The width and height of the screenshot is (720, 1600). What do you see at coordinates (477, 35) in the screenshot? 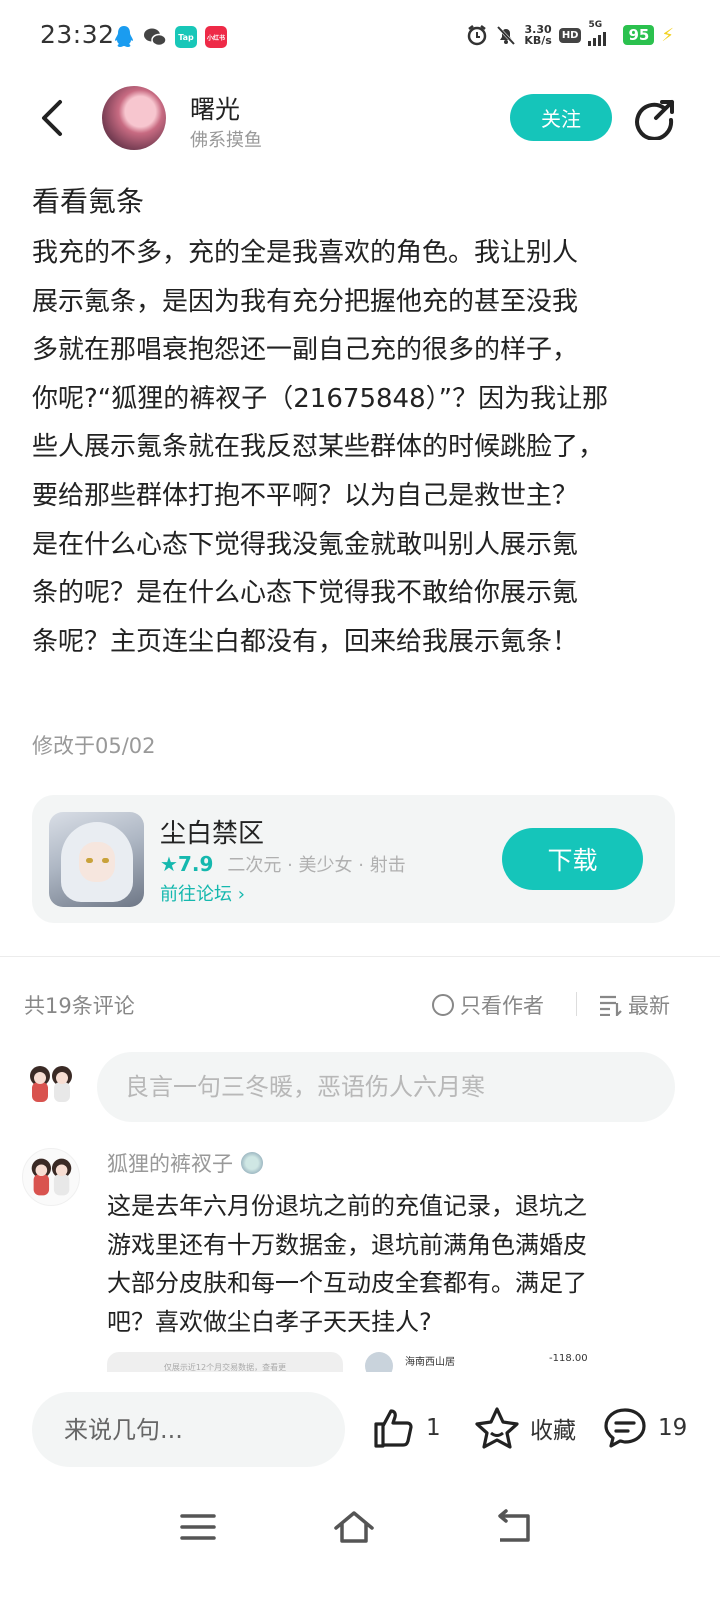
I see `alarm-icon` at bounding box center [477, 35].